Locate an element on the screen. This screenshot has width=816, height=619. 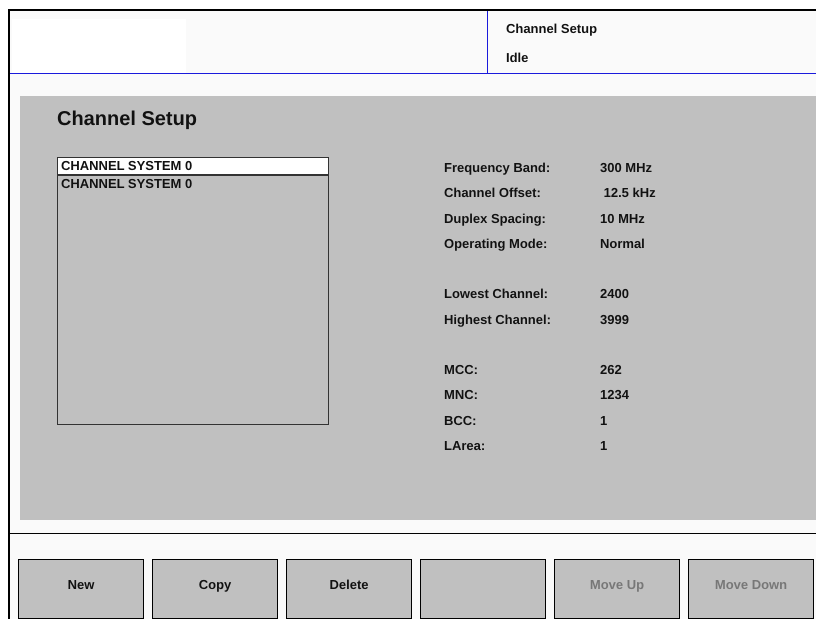
setting-label: Duplex Spacing: is located at coordinates (495, 218).